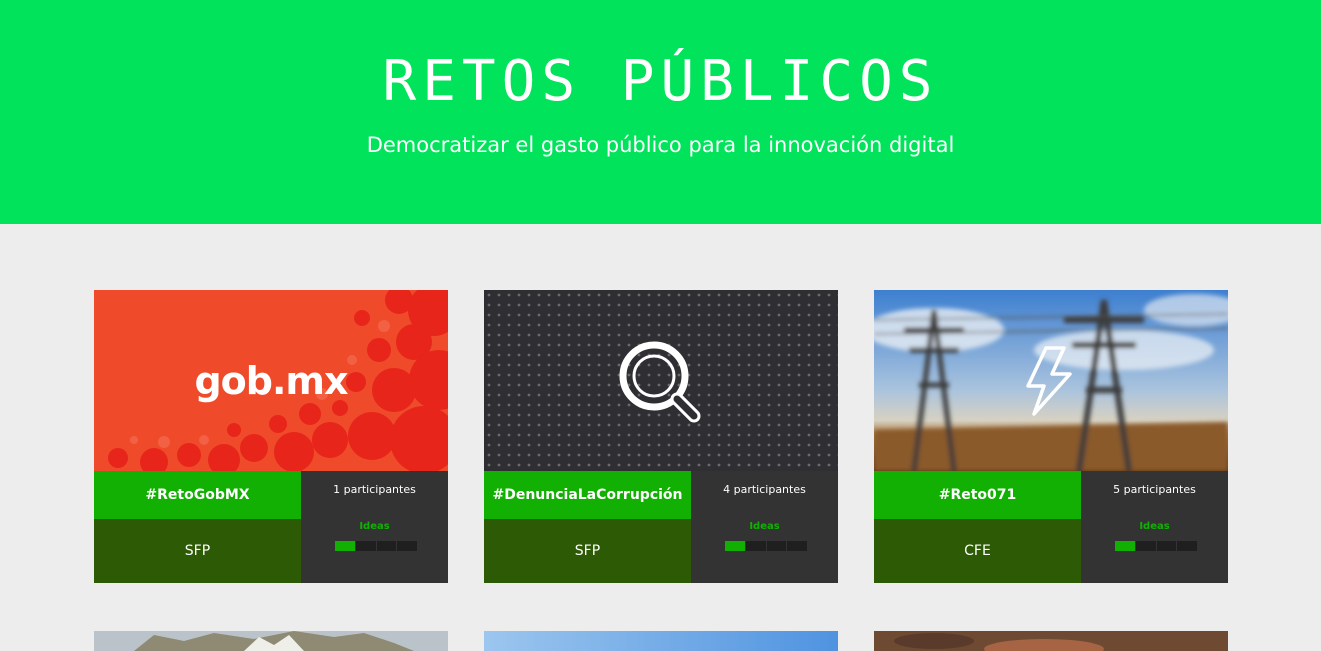 This screenshot has height=651, width=1321. I want to click on card-participants: 5 participantes, so click(1154, 489).